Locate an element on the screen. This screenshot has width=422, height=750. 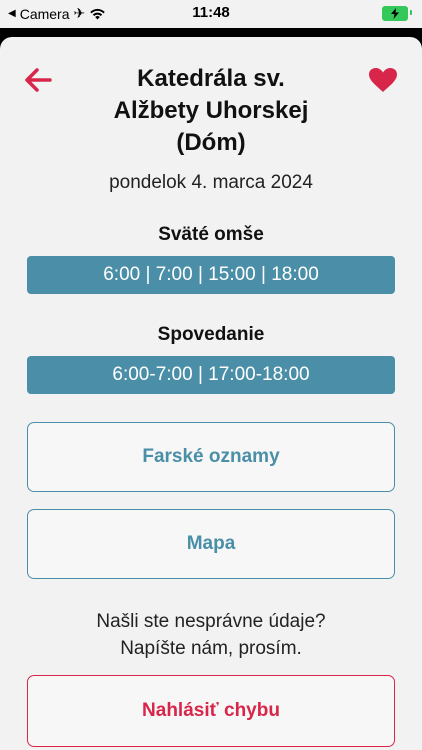
favorite-button is located at coordinates (383, 80).